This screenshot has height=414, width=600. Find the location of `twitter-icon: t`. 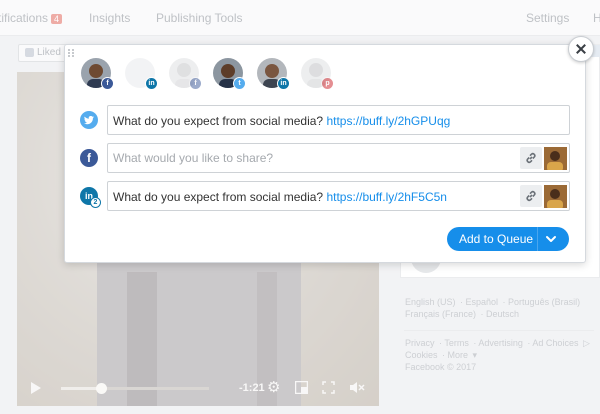

twitter-icon: t is located at coordinates (239, 83).